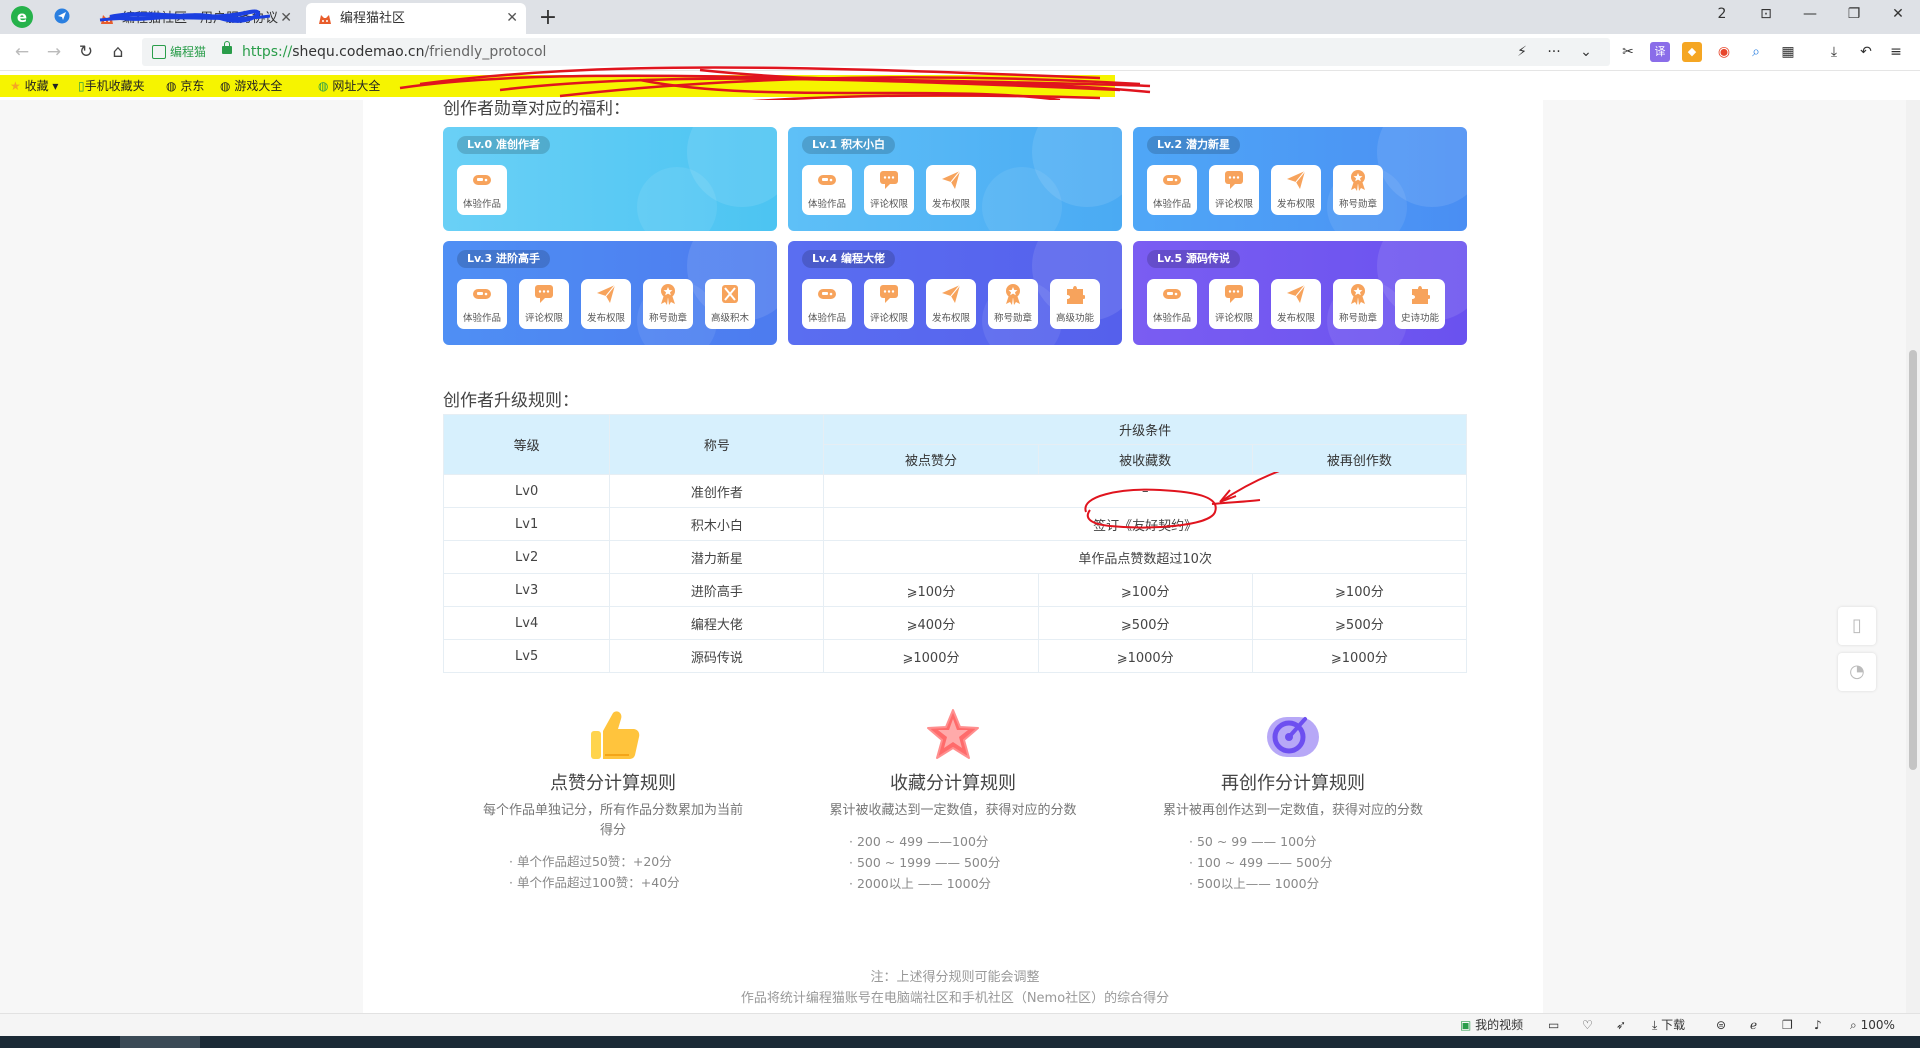 The width and height of the screenshot is (1920, 1048). I want to click on cell-remixes: ⩾1000分, so click(1359, 656).